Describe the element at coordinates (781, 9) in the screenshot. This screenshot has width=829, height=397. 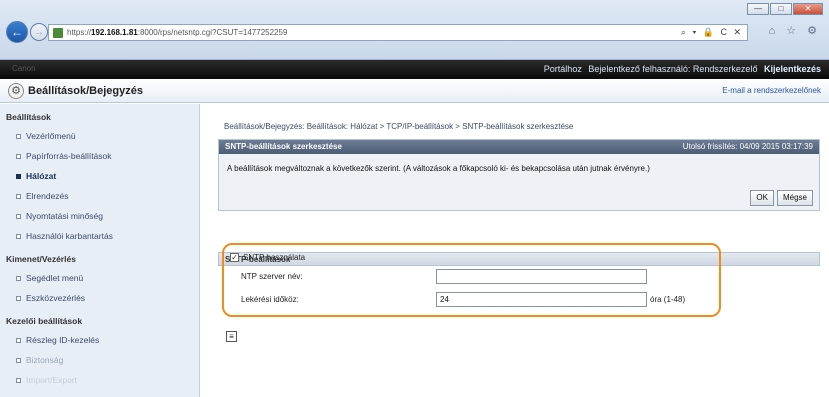
I see `maximize-button: □` at that location.